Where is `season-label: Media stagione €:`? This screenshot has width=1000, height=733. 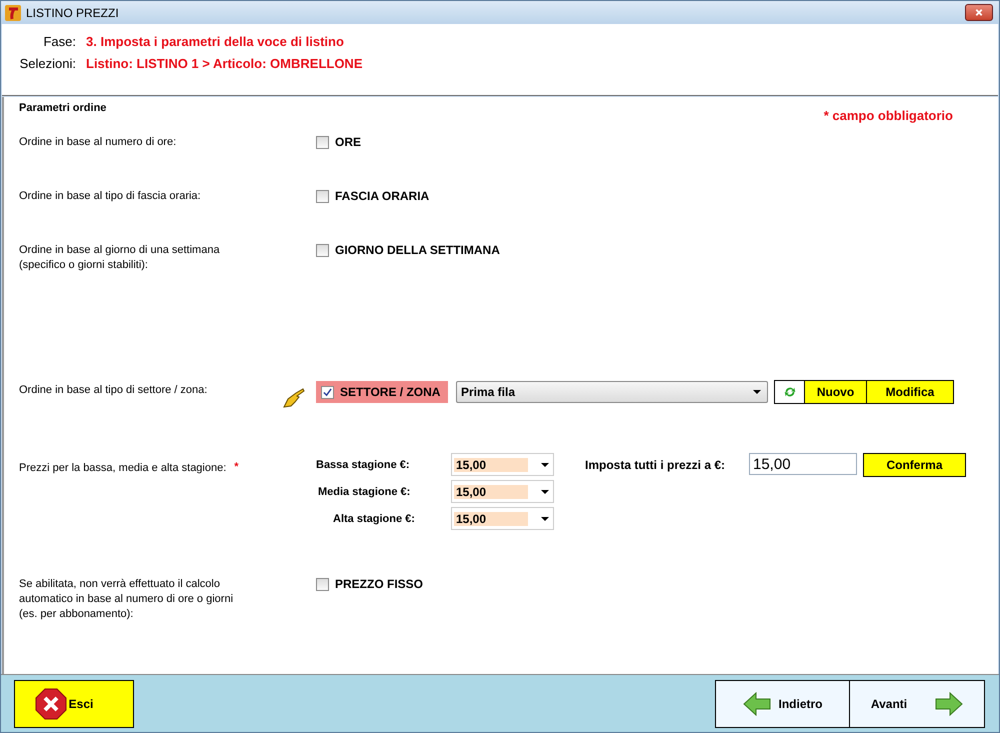
season-label: Media stagione €: is located at coordinates (364, 492).